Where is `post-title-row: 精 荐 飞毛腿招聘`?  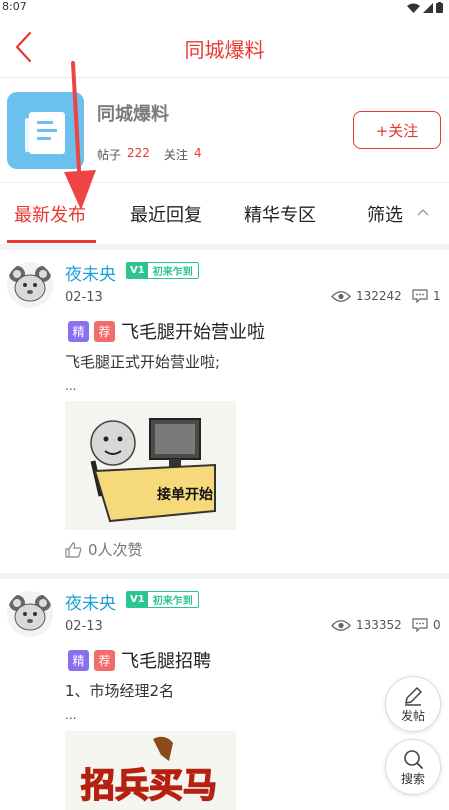 post-title-row: 精 荐 飞毛腿招聘 is located at coordinates (139, 660).